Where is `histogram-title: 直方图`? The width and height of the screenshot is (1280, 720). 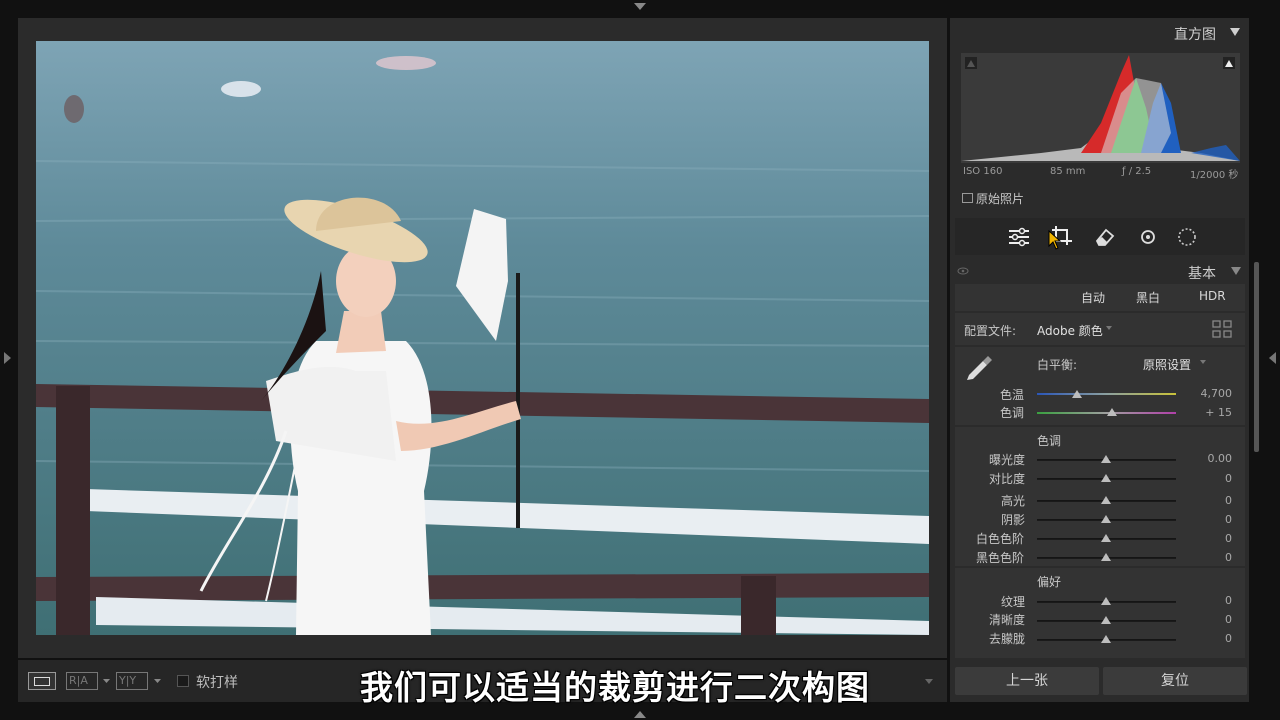 histogram-title: 直方图 is located at coordinates (1195, 35).